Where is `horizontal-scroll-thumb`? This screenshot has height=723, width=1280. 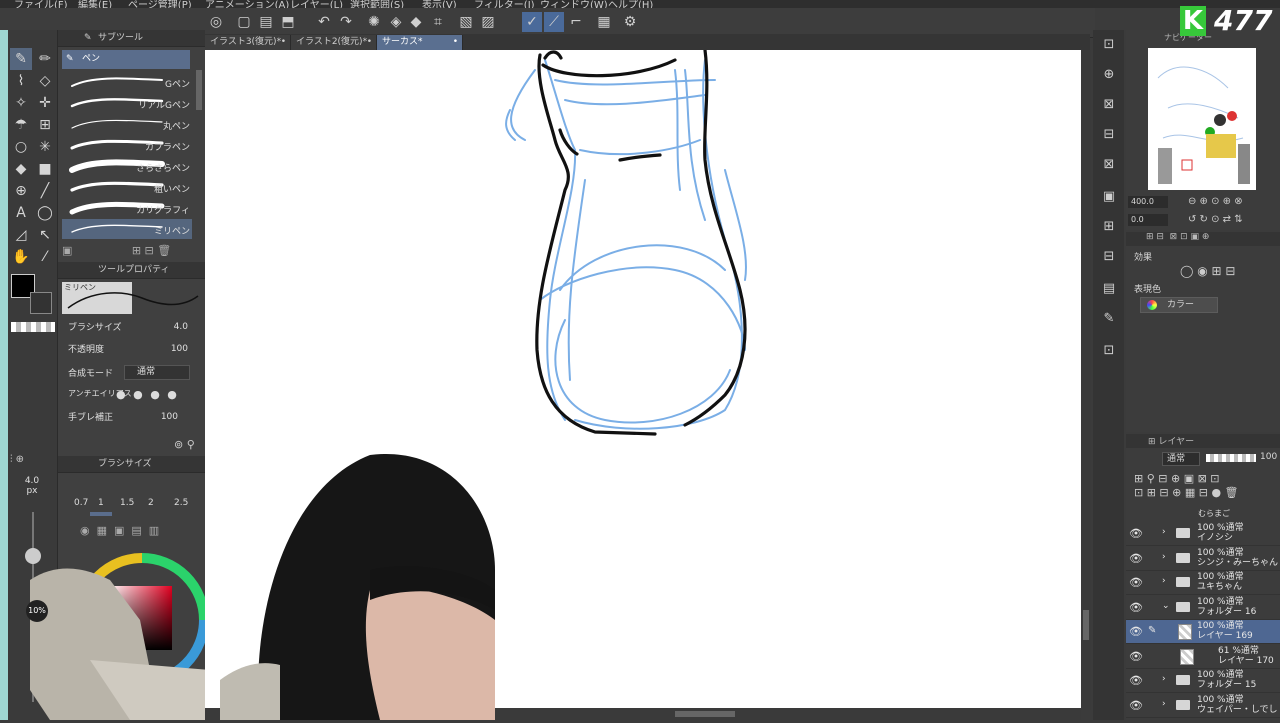 horizontal-scroll-thumb is located at coordinates (705, 714).